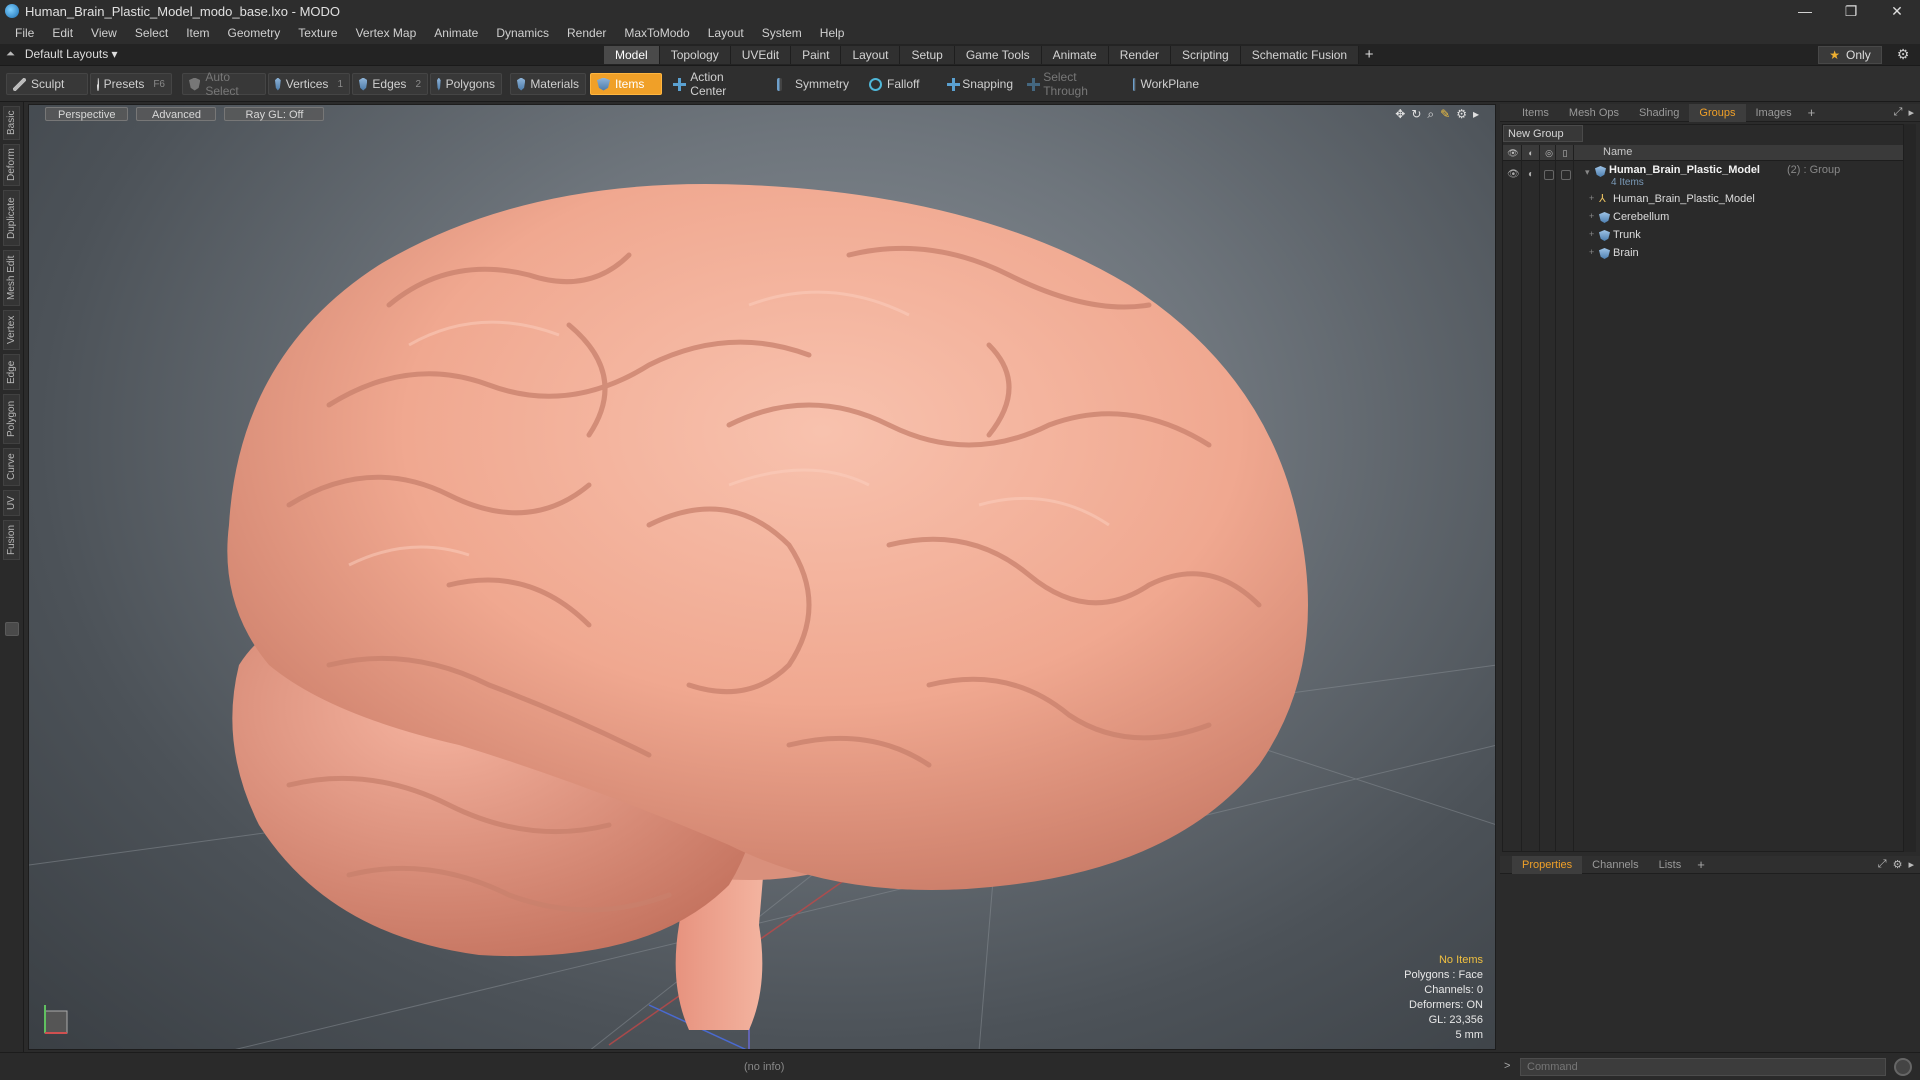  I want to click on menu-vertex-map: Vertex Map, so click(386, 33).